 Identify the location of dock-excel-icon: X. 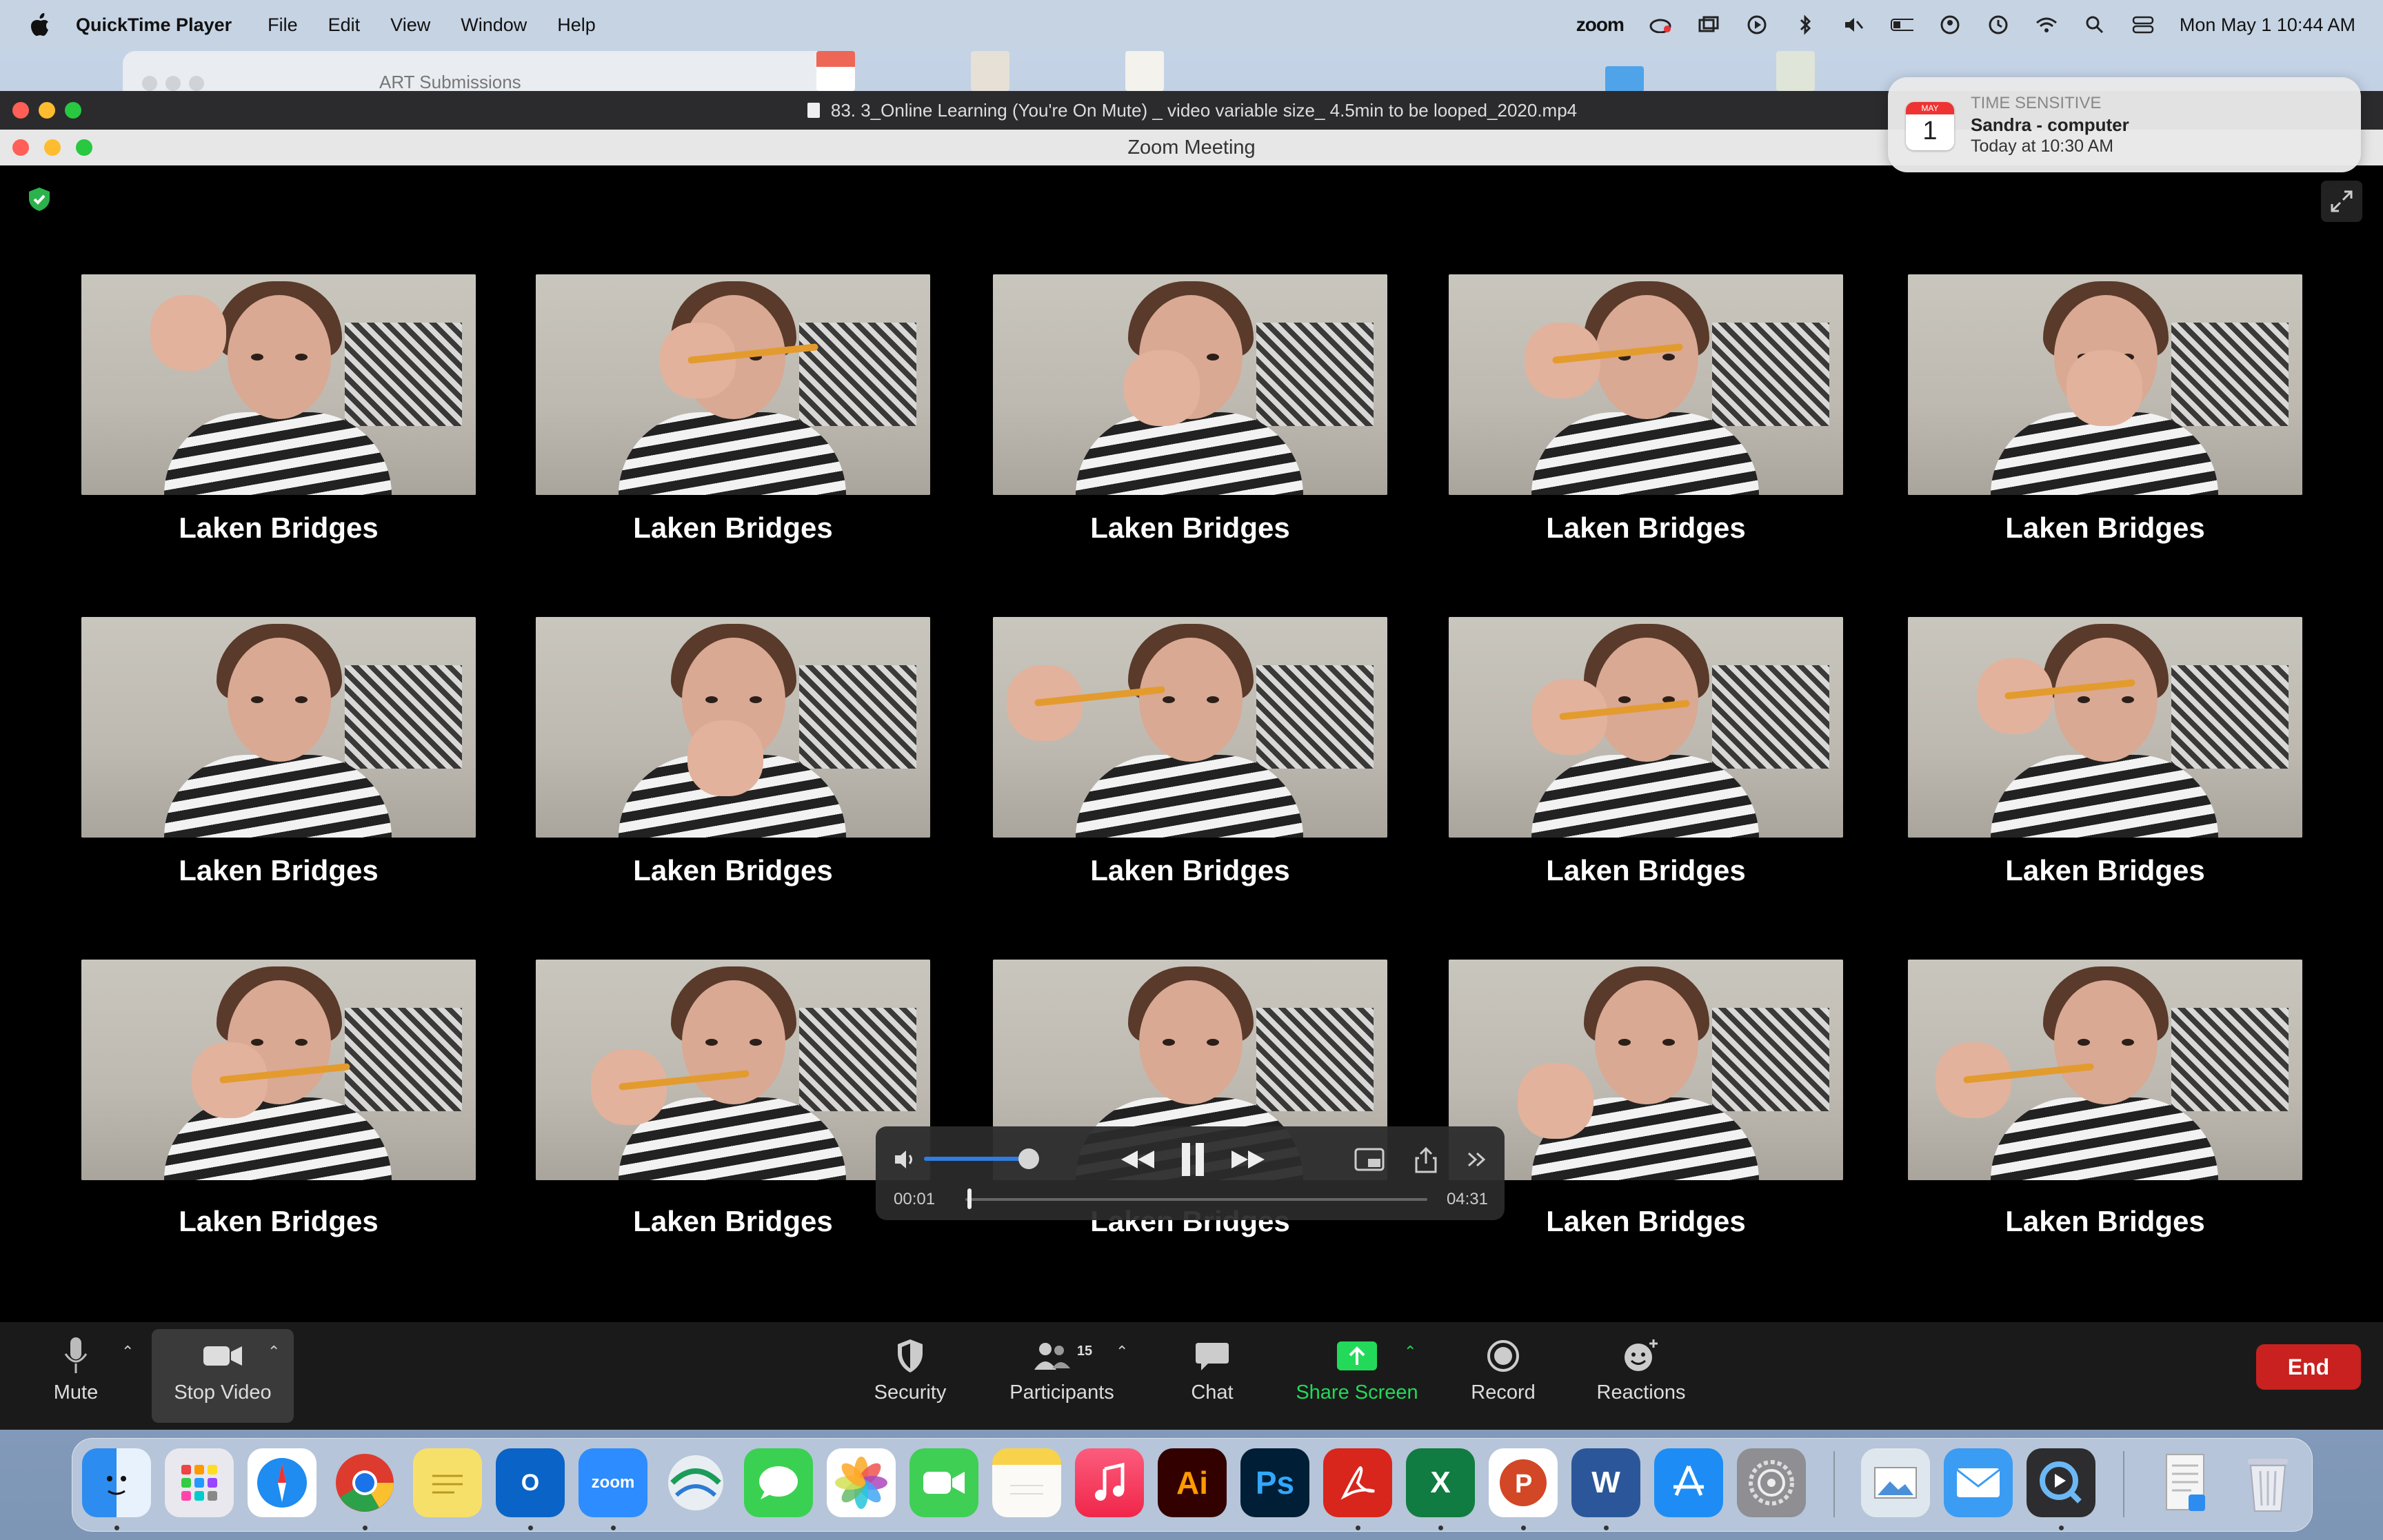
(1440, 1483).